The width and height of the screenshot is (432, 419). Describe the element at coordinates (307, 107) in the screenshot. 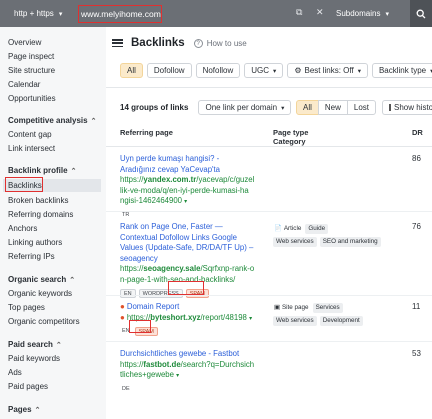

I see `seg-all-button: All` at that location.